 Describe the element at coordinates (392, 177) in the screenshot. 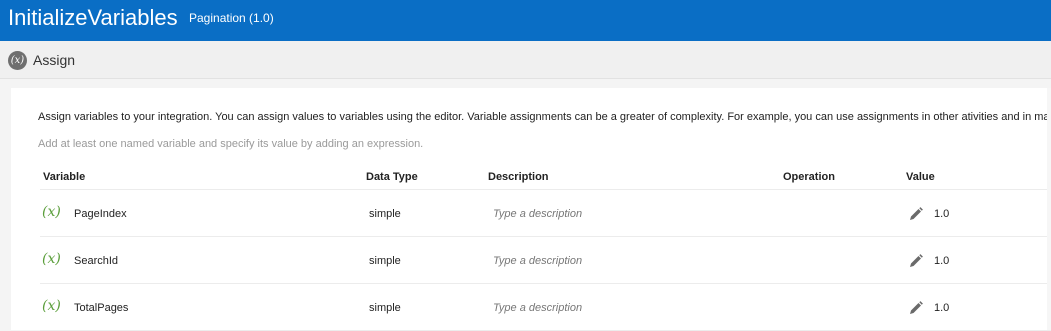

I see `column-header-data-type: Data Type` at that location.